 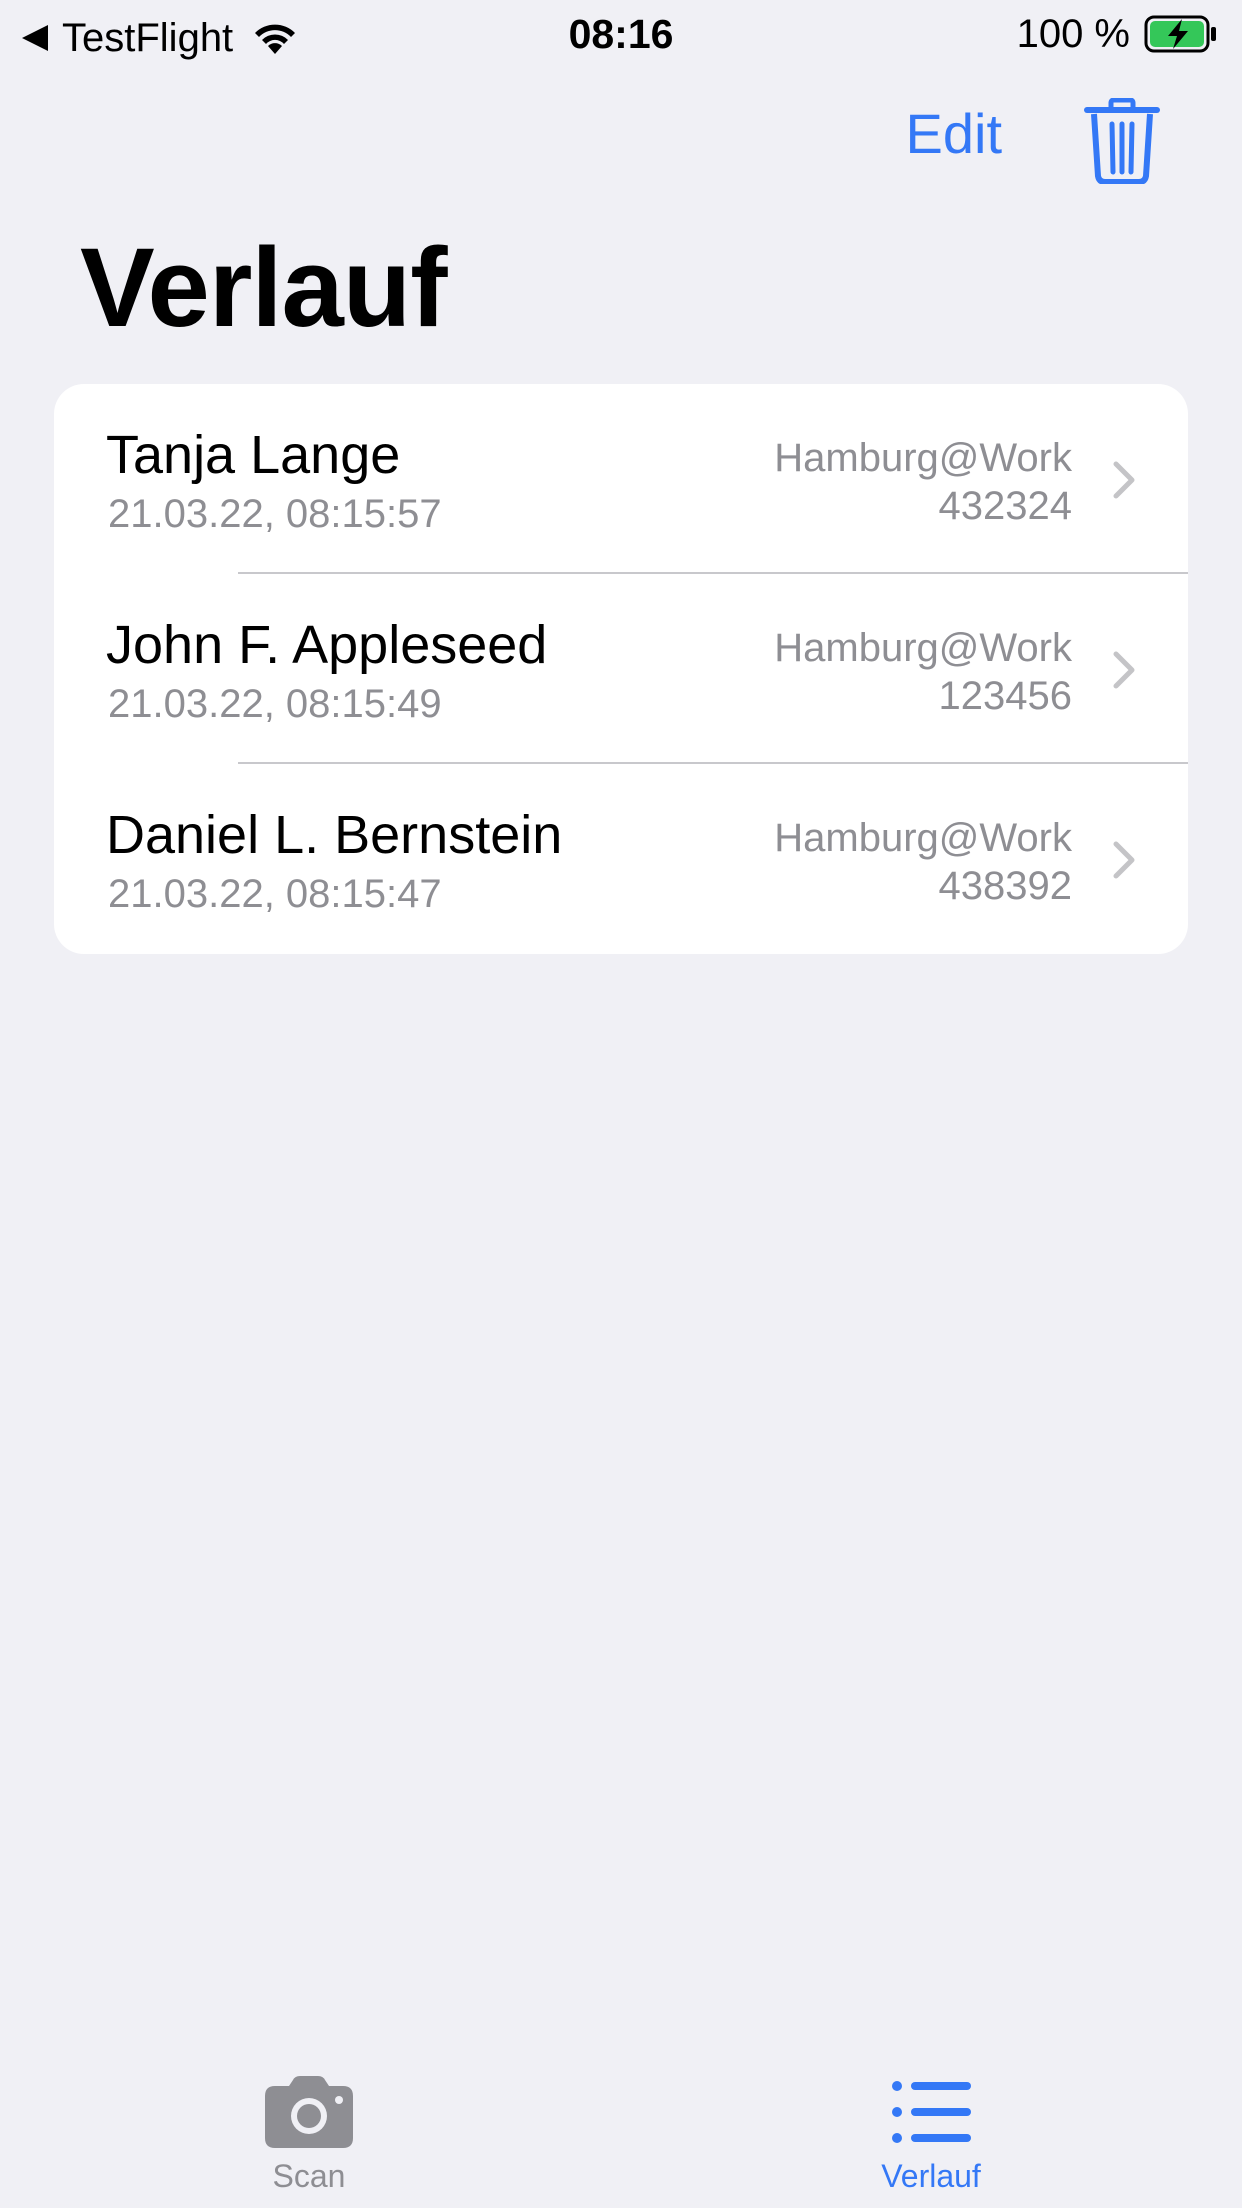 What do you see at coordinates (275, 894) in the screenshot?
I see `row-date: 21.03.22, 08:15:47` at bounding box center [275, 894].